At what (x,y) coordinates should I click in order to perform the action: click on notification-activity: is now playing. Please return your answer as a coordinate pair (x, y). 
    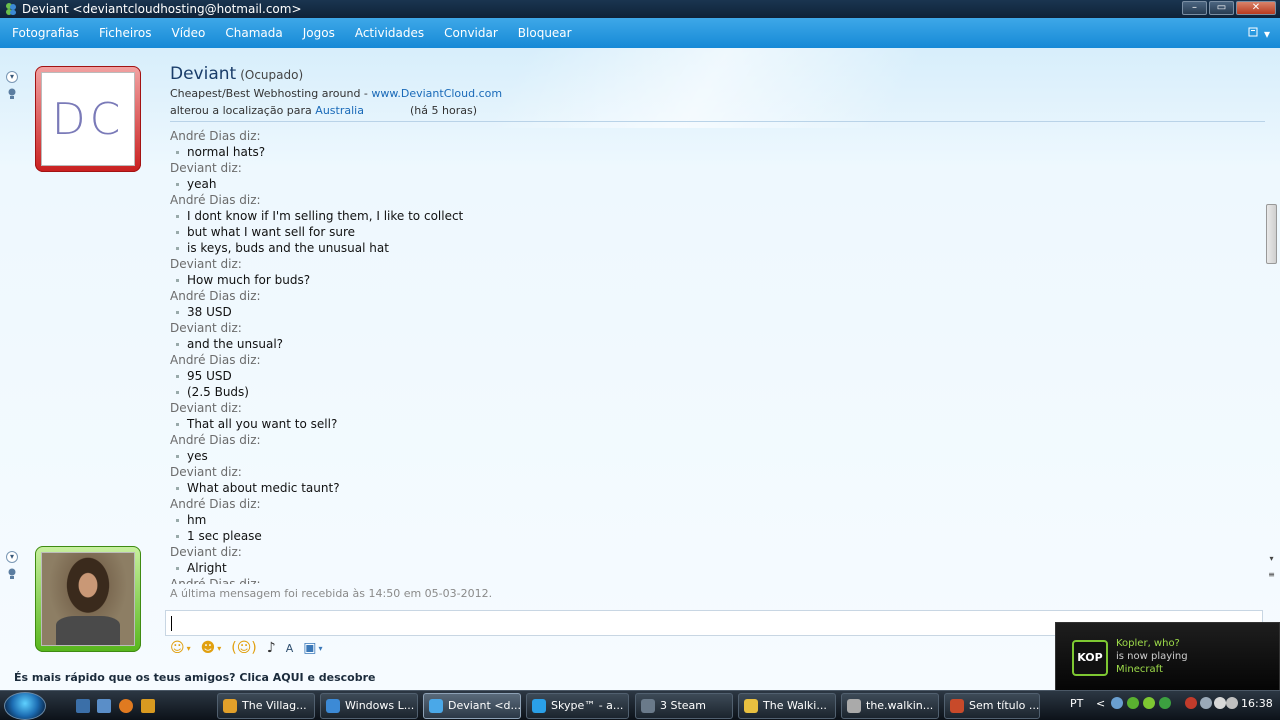
    Looking at the image, I should click on (1152, 656).